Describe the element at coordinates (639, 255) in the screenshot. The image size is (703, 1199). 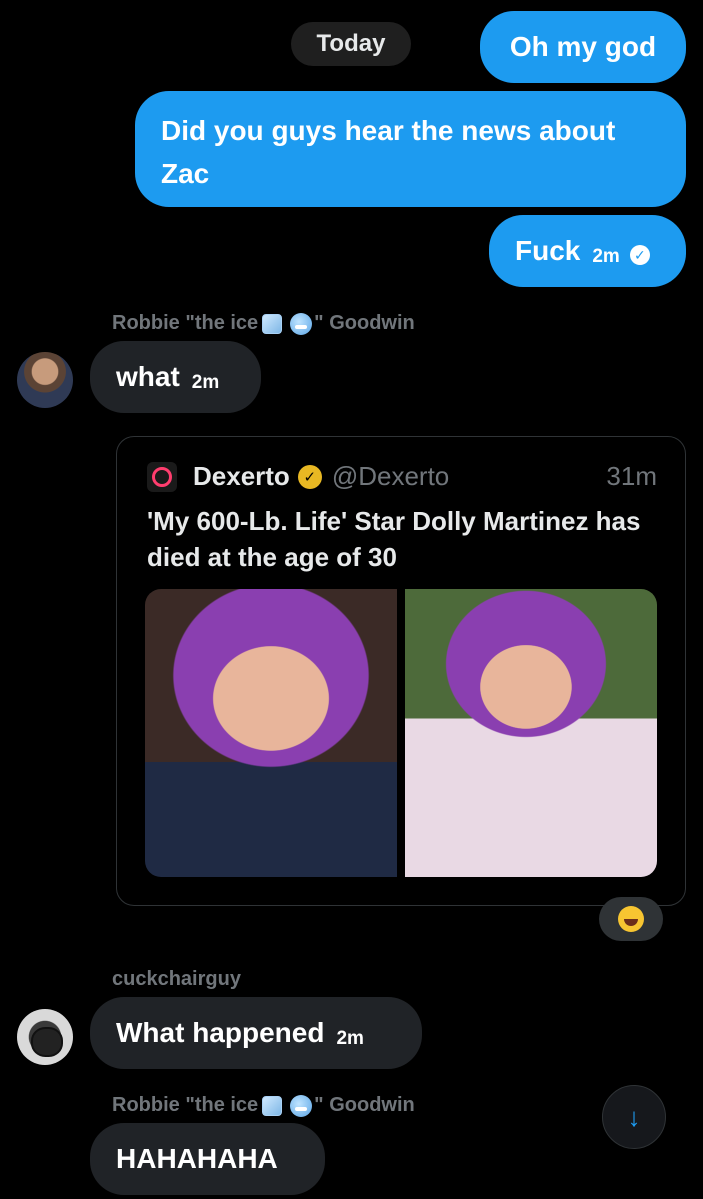
I see `read-check-icon: ✓` at that location.